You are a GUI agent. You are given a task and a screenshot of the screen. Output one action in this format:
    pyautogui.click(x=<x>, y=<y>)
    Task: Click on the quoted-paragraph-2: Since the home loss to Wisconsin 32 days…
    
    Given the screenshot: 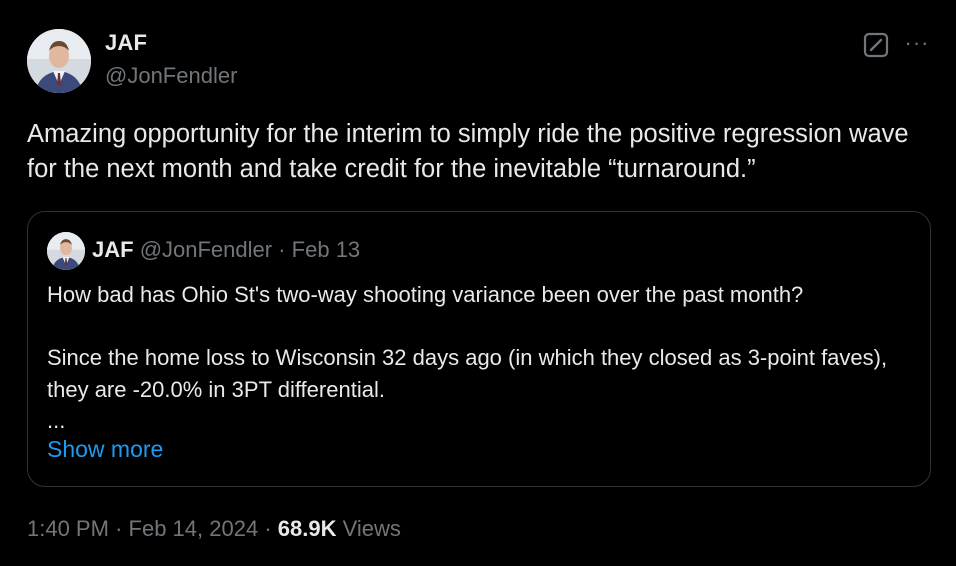 What is the action you would take?
    pyautogui.click(x=467, y=373)
    